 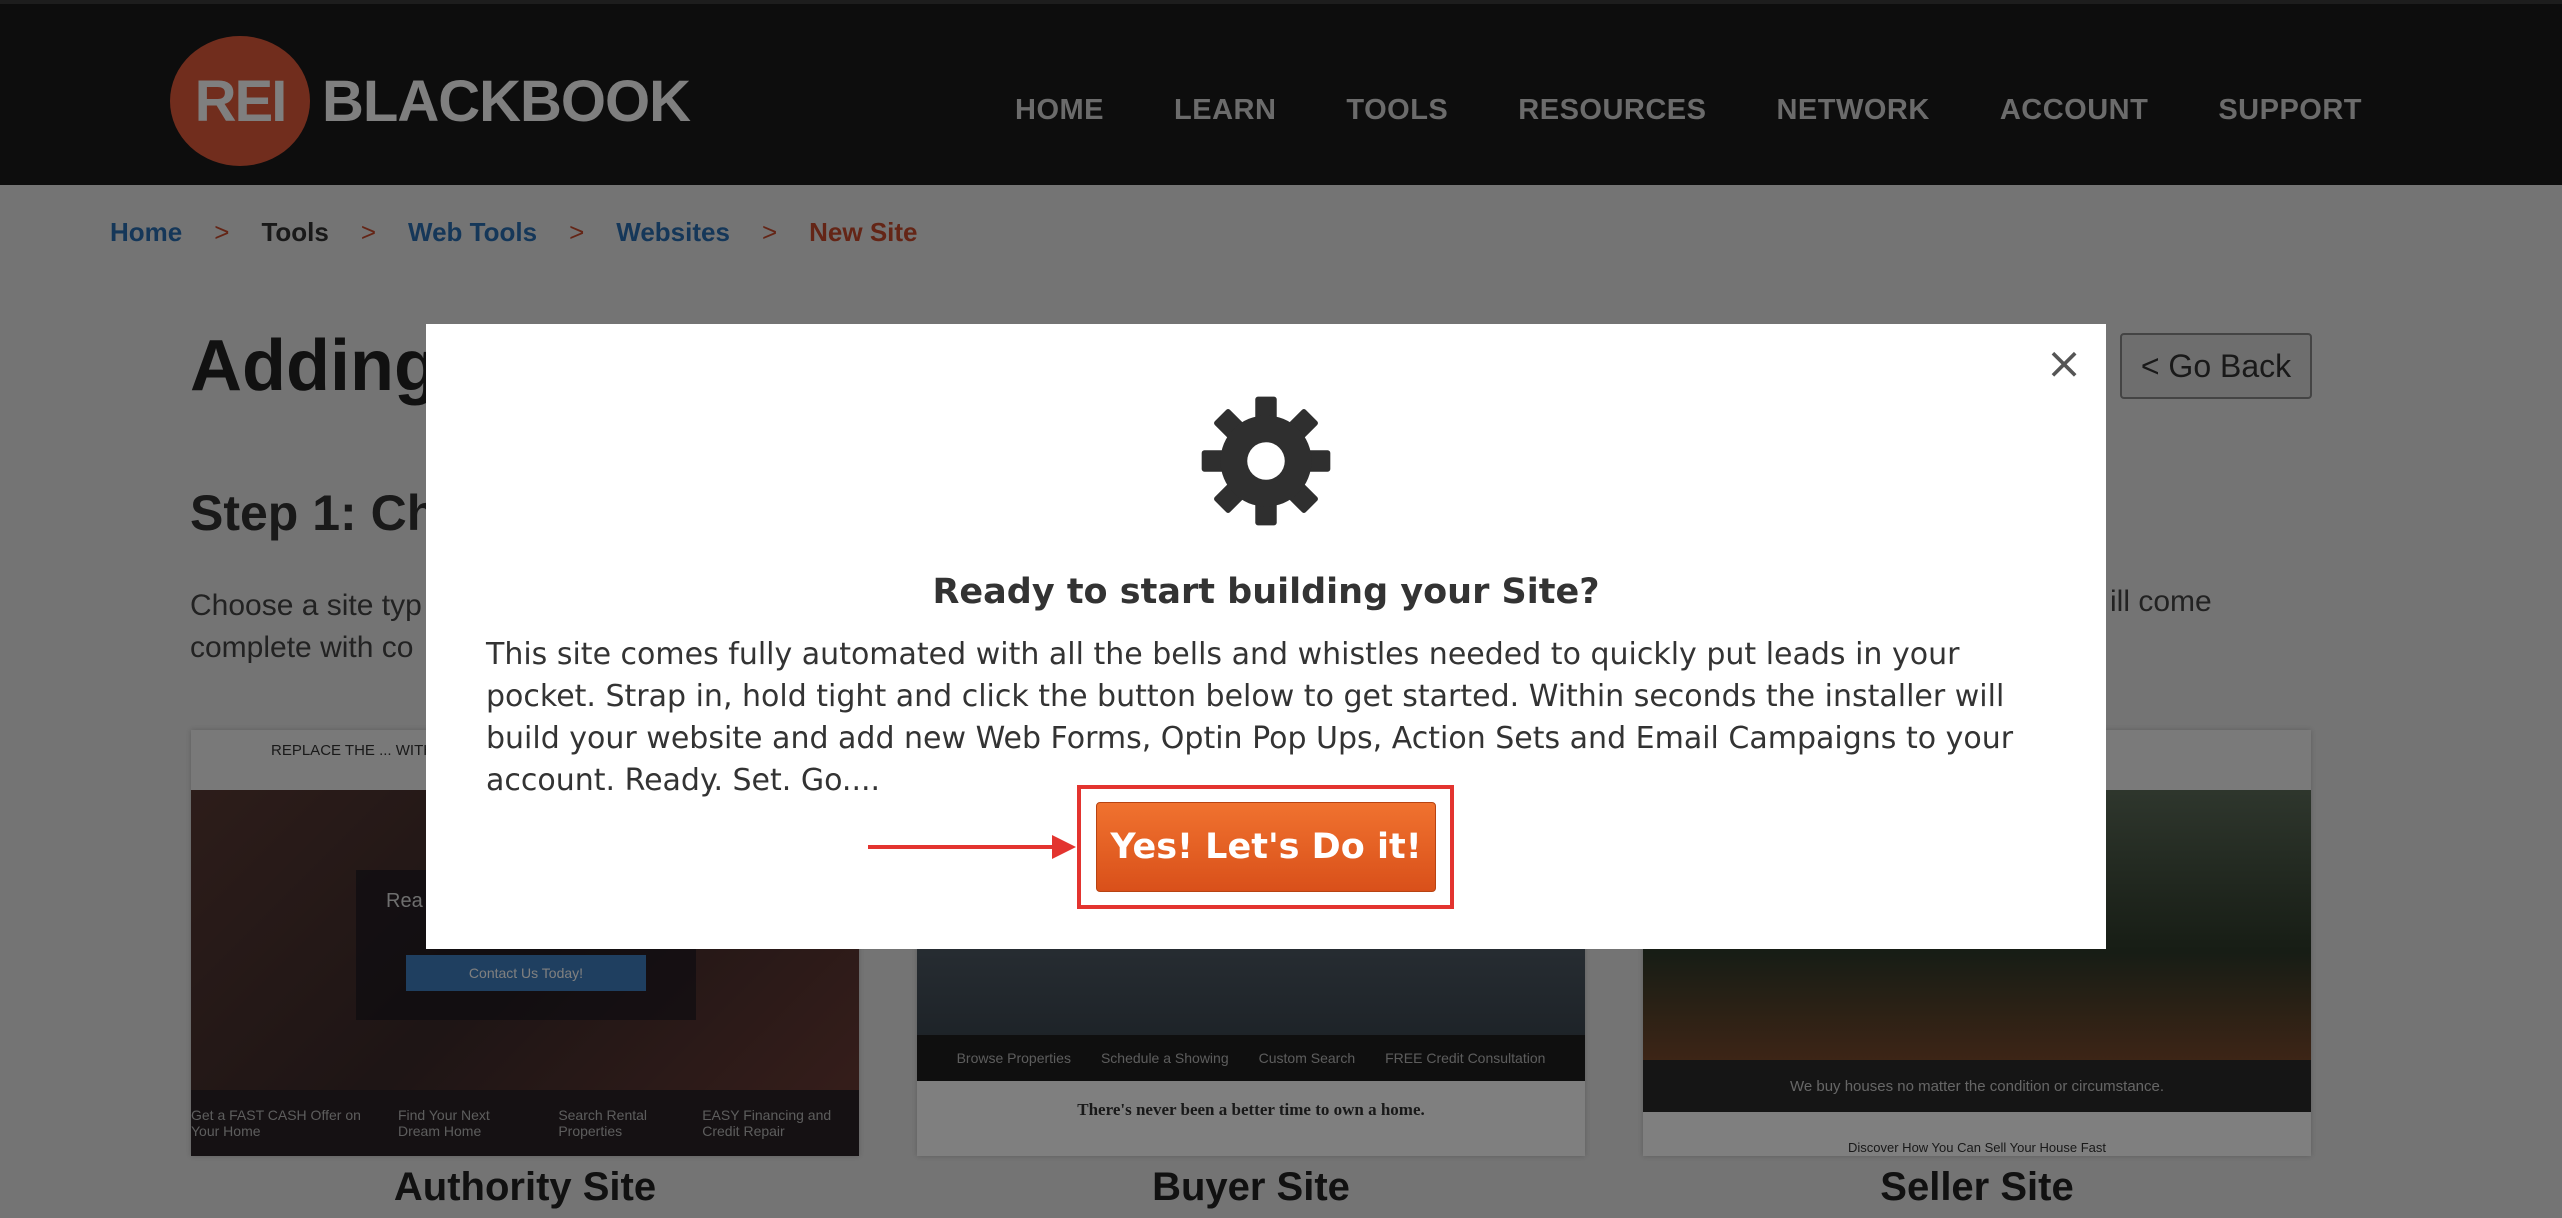 I want to click on modal-title: Ready to start building your Site?, so click(x=1266, y=592).